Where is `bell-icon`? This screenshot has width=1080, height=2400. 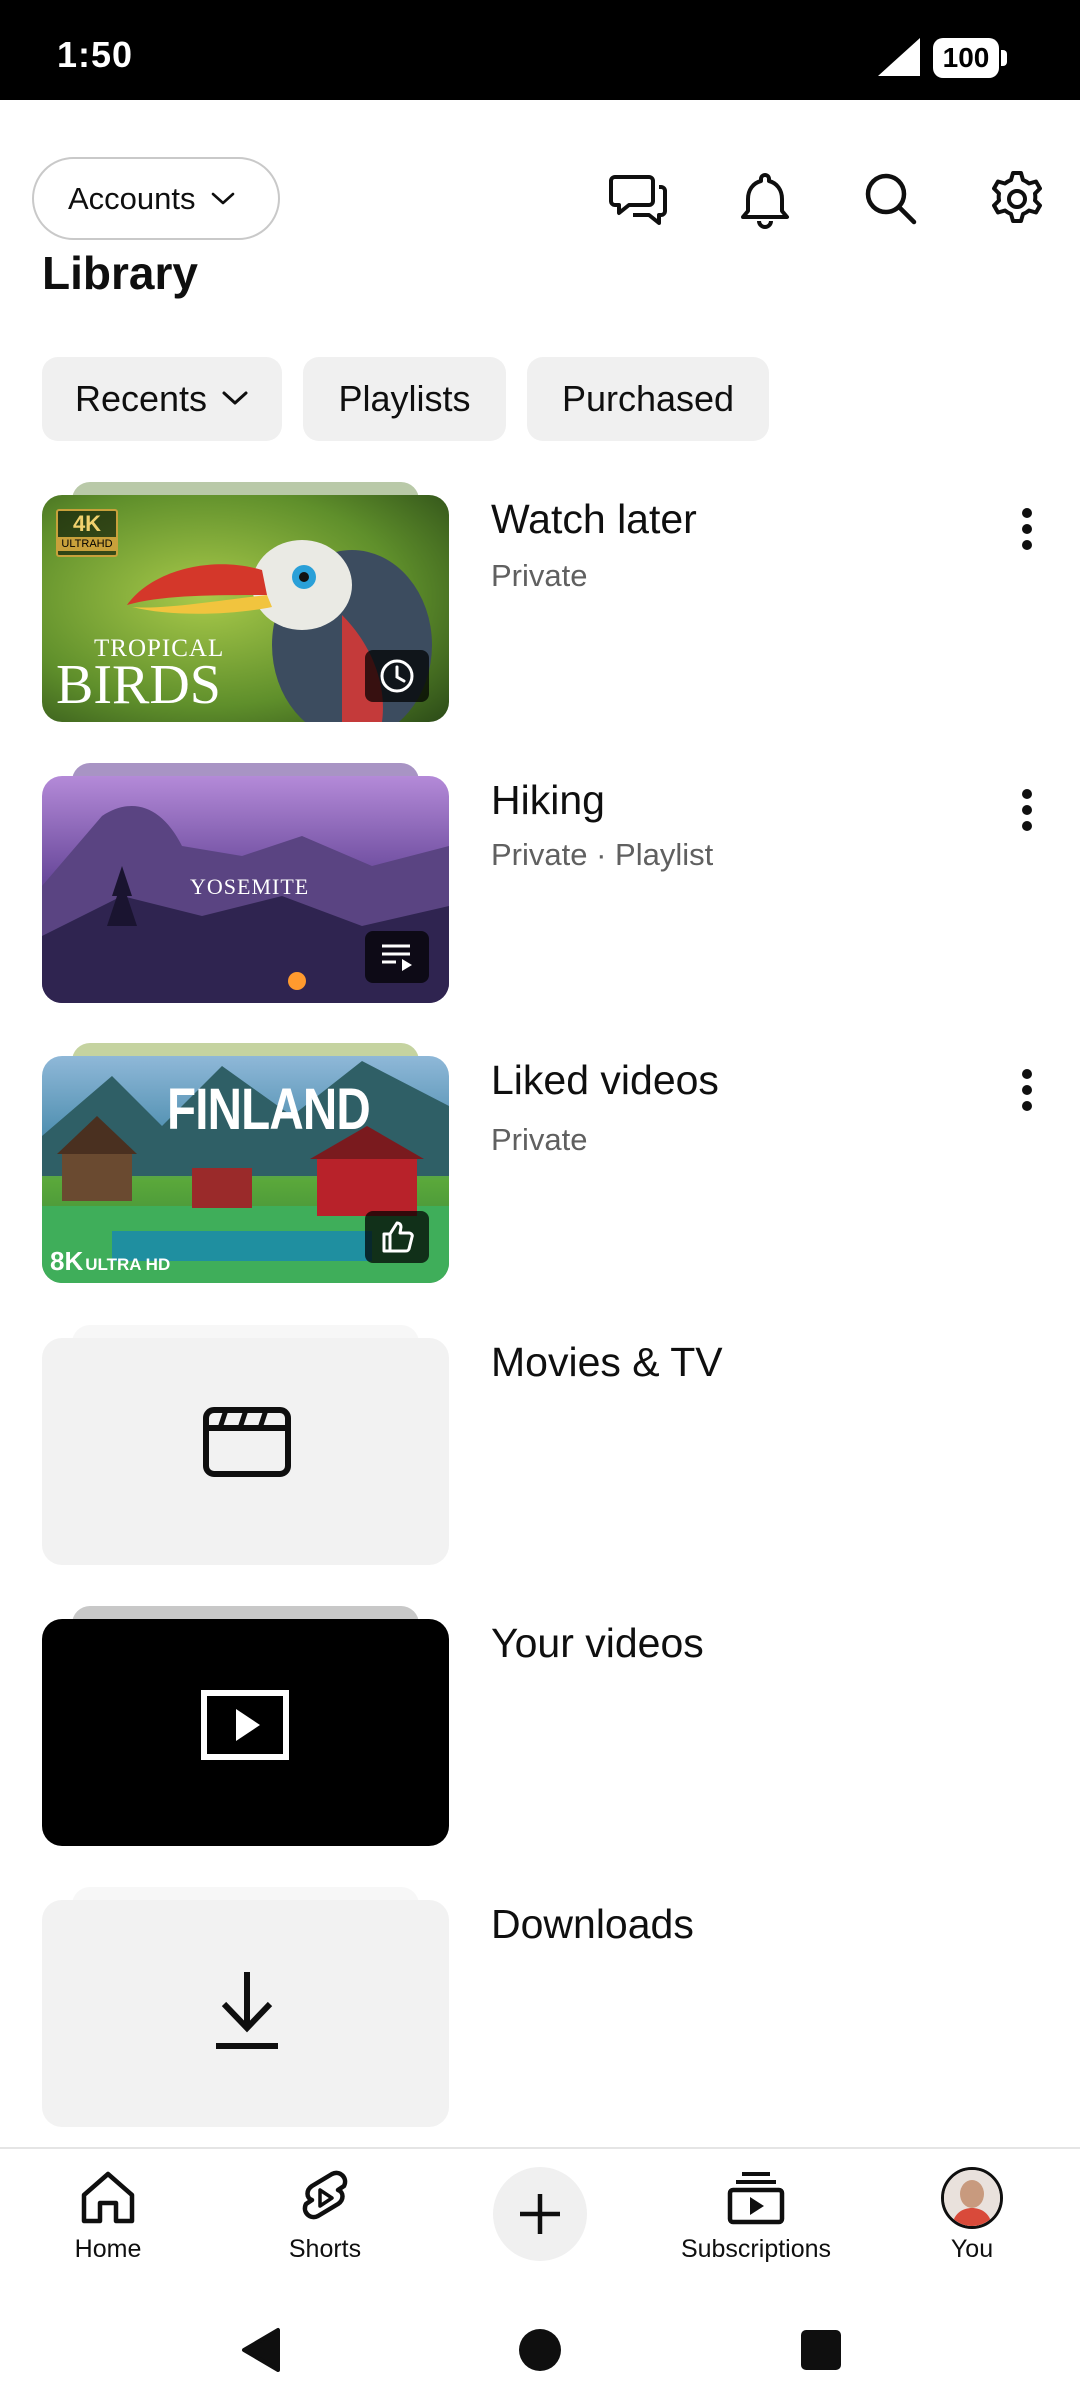
bell-icon is located at coordinates (765, 201).